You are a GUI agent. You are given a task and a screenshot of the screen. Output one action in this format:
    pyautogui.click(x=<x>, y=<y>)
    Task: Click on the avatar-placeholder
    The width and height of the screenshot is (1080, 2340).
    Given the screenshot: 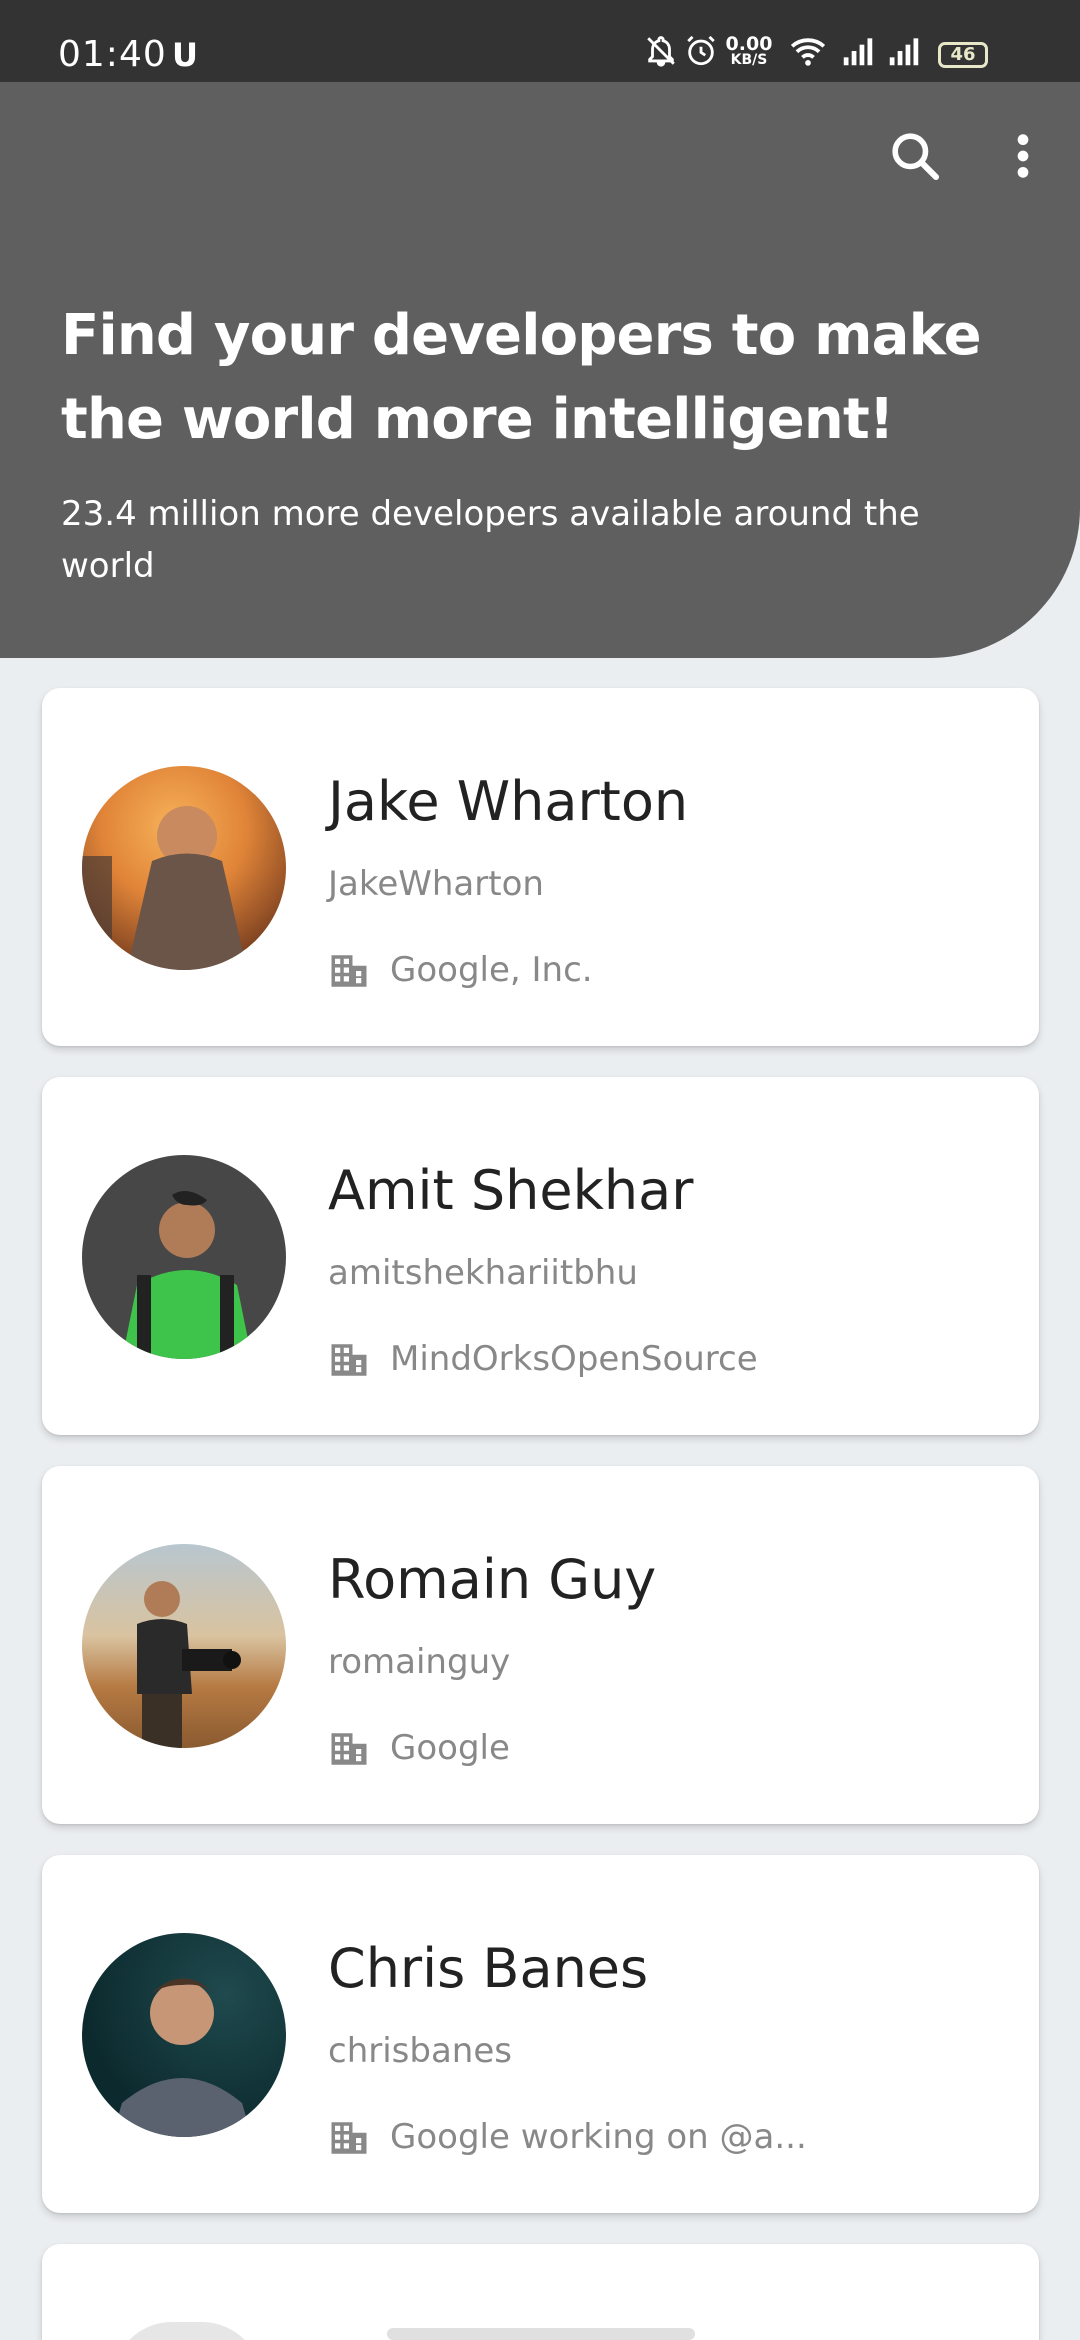 What is the action you would take?
    pyautogui.click(x=187, y=2331)
    